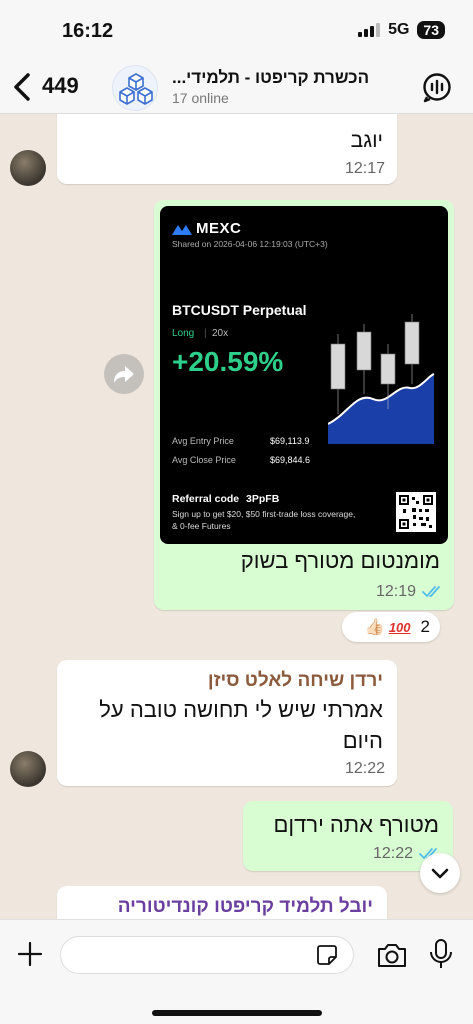 The height and width of the screenshot is (1024, 473). What do you see at coordinates (263, 499) in the screenshot?
I see `referral-code: 3PpFB` at bounding box center [263, 499].